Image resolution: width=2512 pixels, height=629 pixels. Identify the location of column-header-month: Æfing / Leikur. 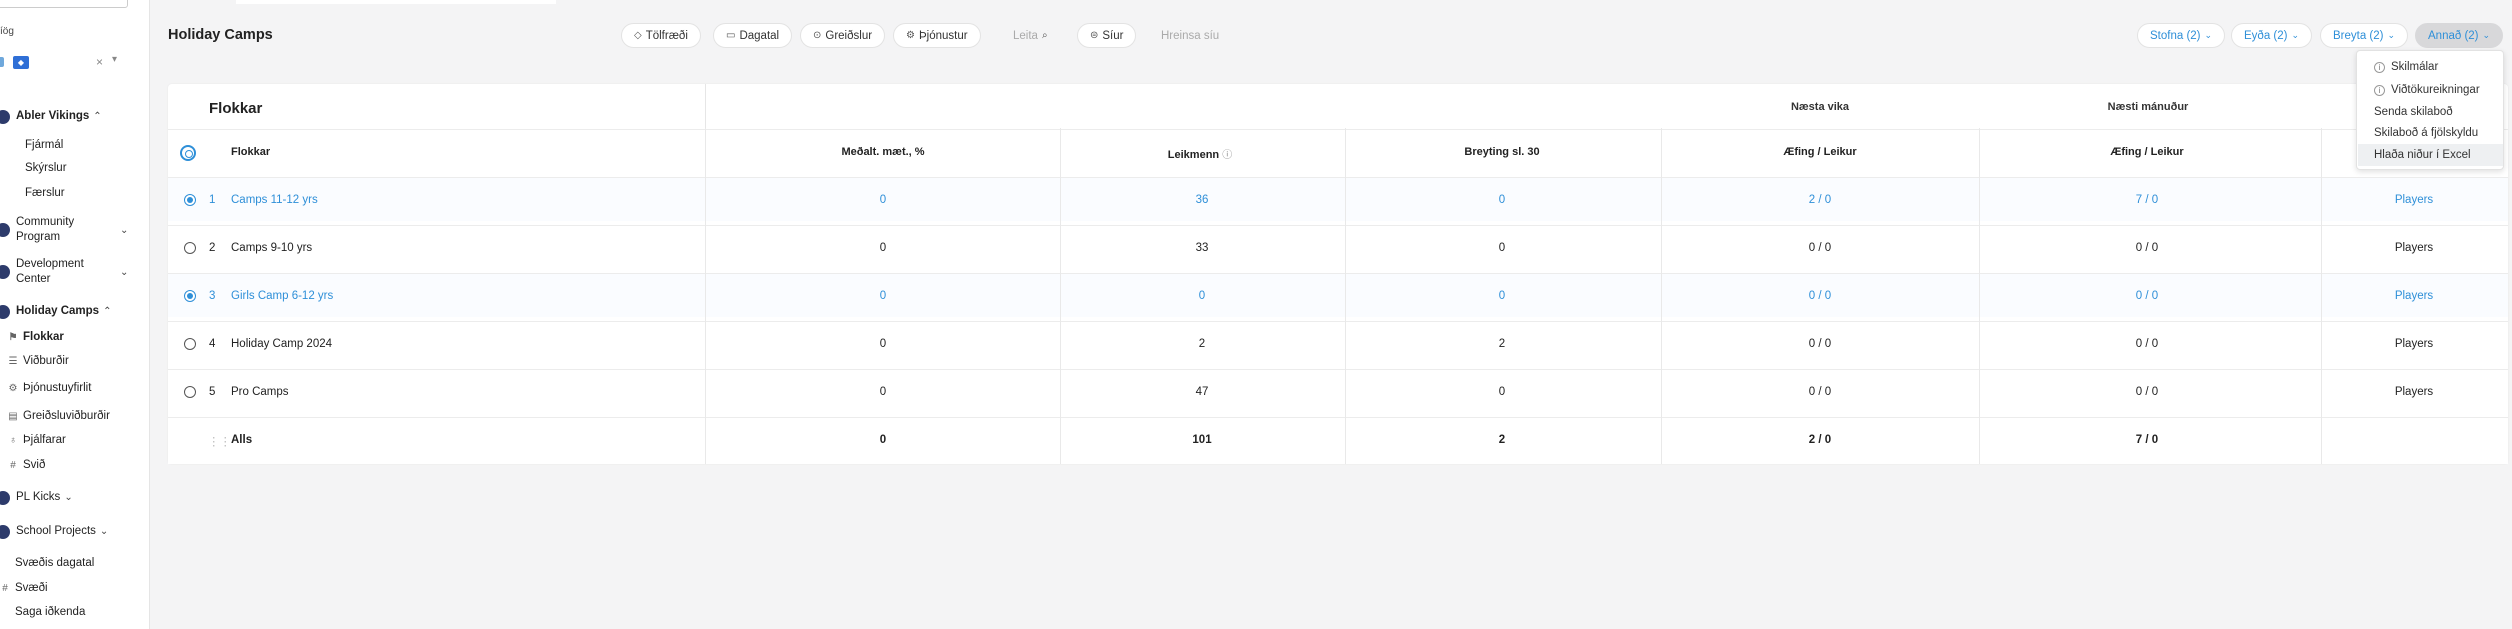
(2146, 152).